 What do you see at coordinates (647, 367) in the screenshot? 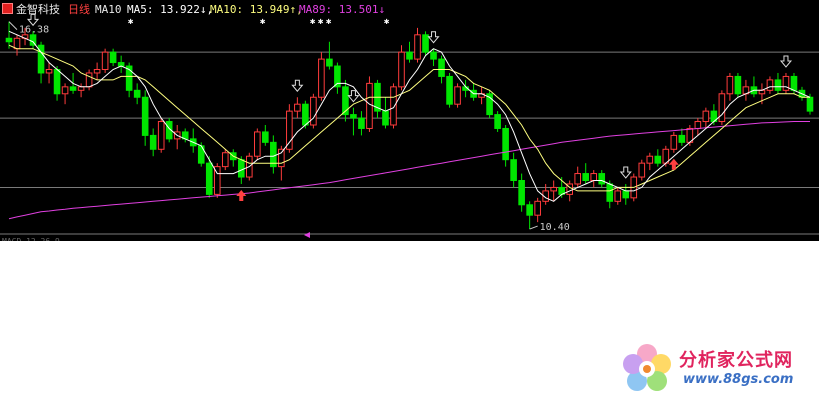
I see `flower-logo-icon` at bounding box center [647, 367].